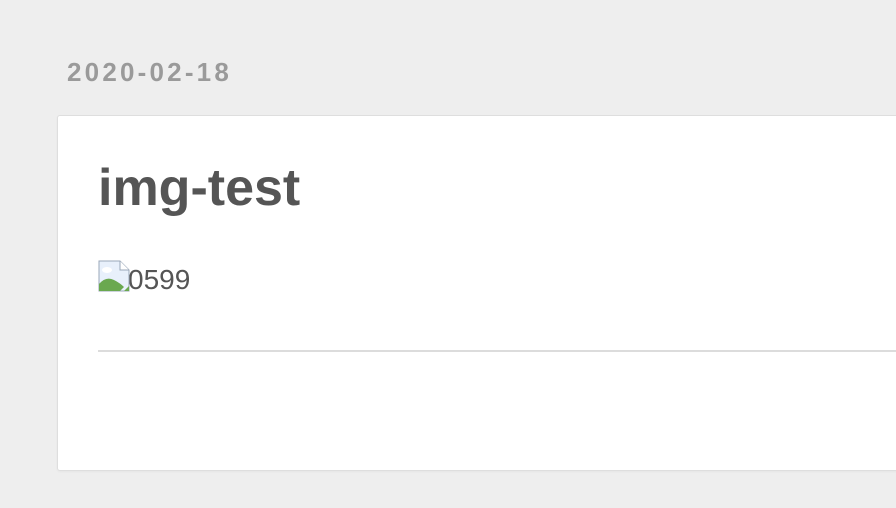 Image resolution: width=896 pixels, height=508 pixels. What do you see at coordinates (149, 72) in the screenshot?
I see `post-date: 2020-02-18` at bounding box center [149, 72].